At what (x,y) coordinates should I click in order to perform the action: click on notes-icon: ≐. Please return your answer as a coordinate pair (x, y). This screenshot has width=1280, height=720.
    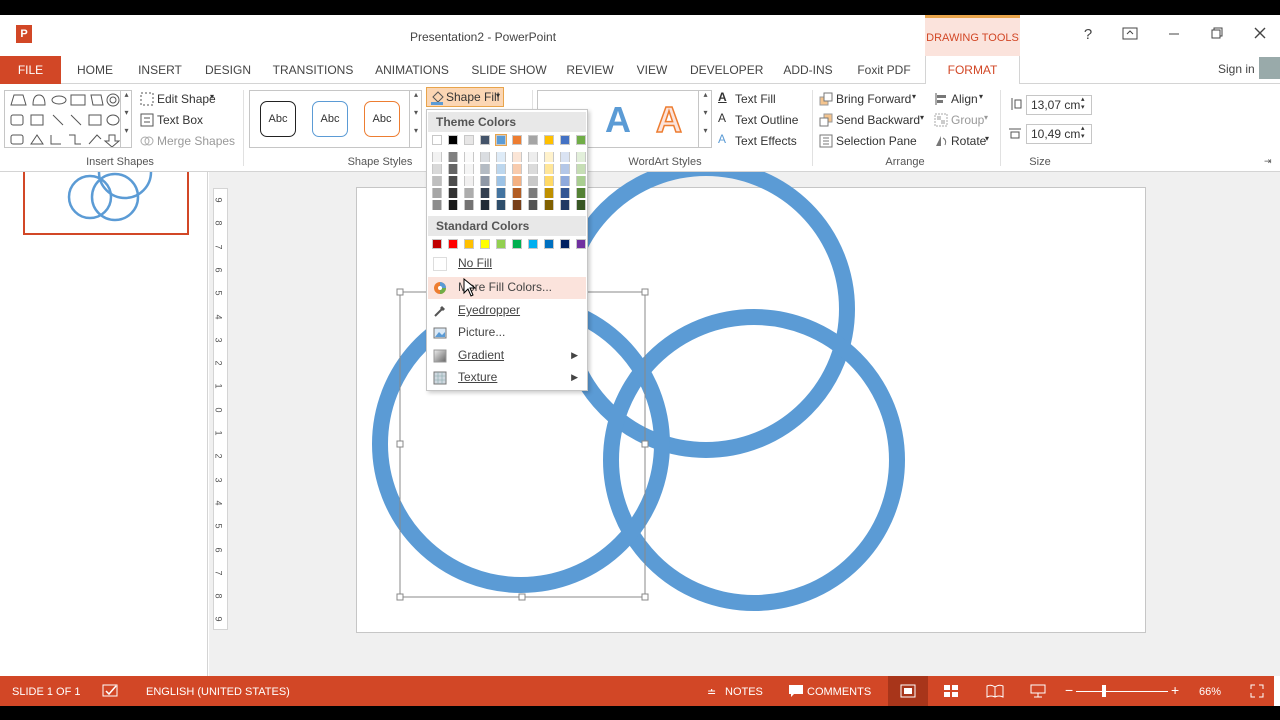
    Looking at the image, I should click on (711, 692).